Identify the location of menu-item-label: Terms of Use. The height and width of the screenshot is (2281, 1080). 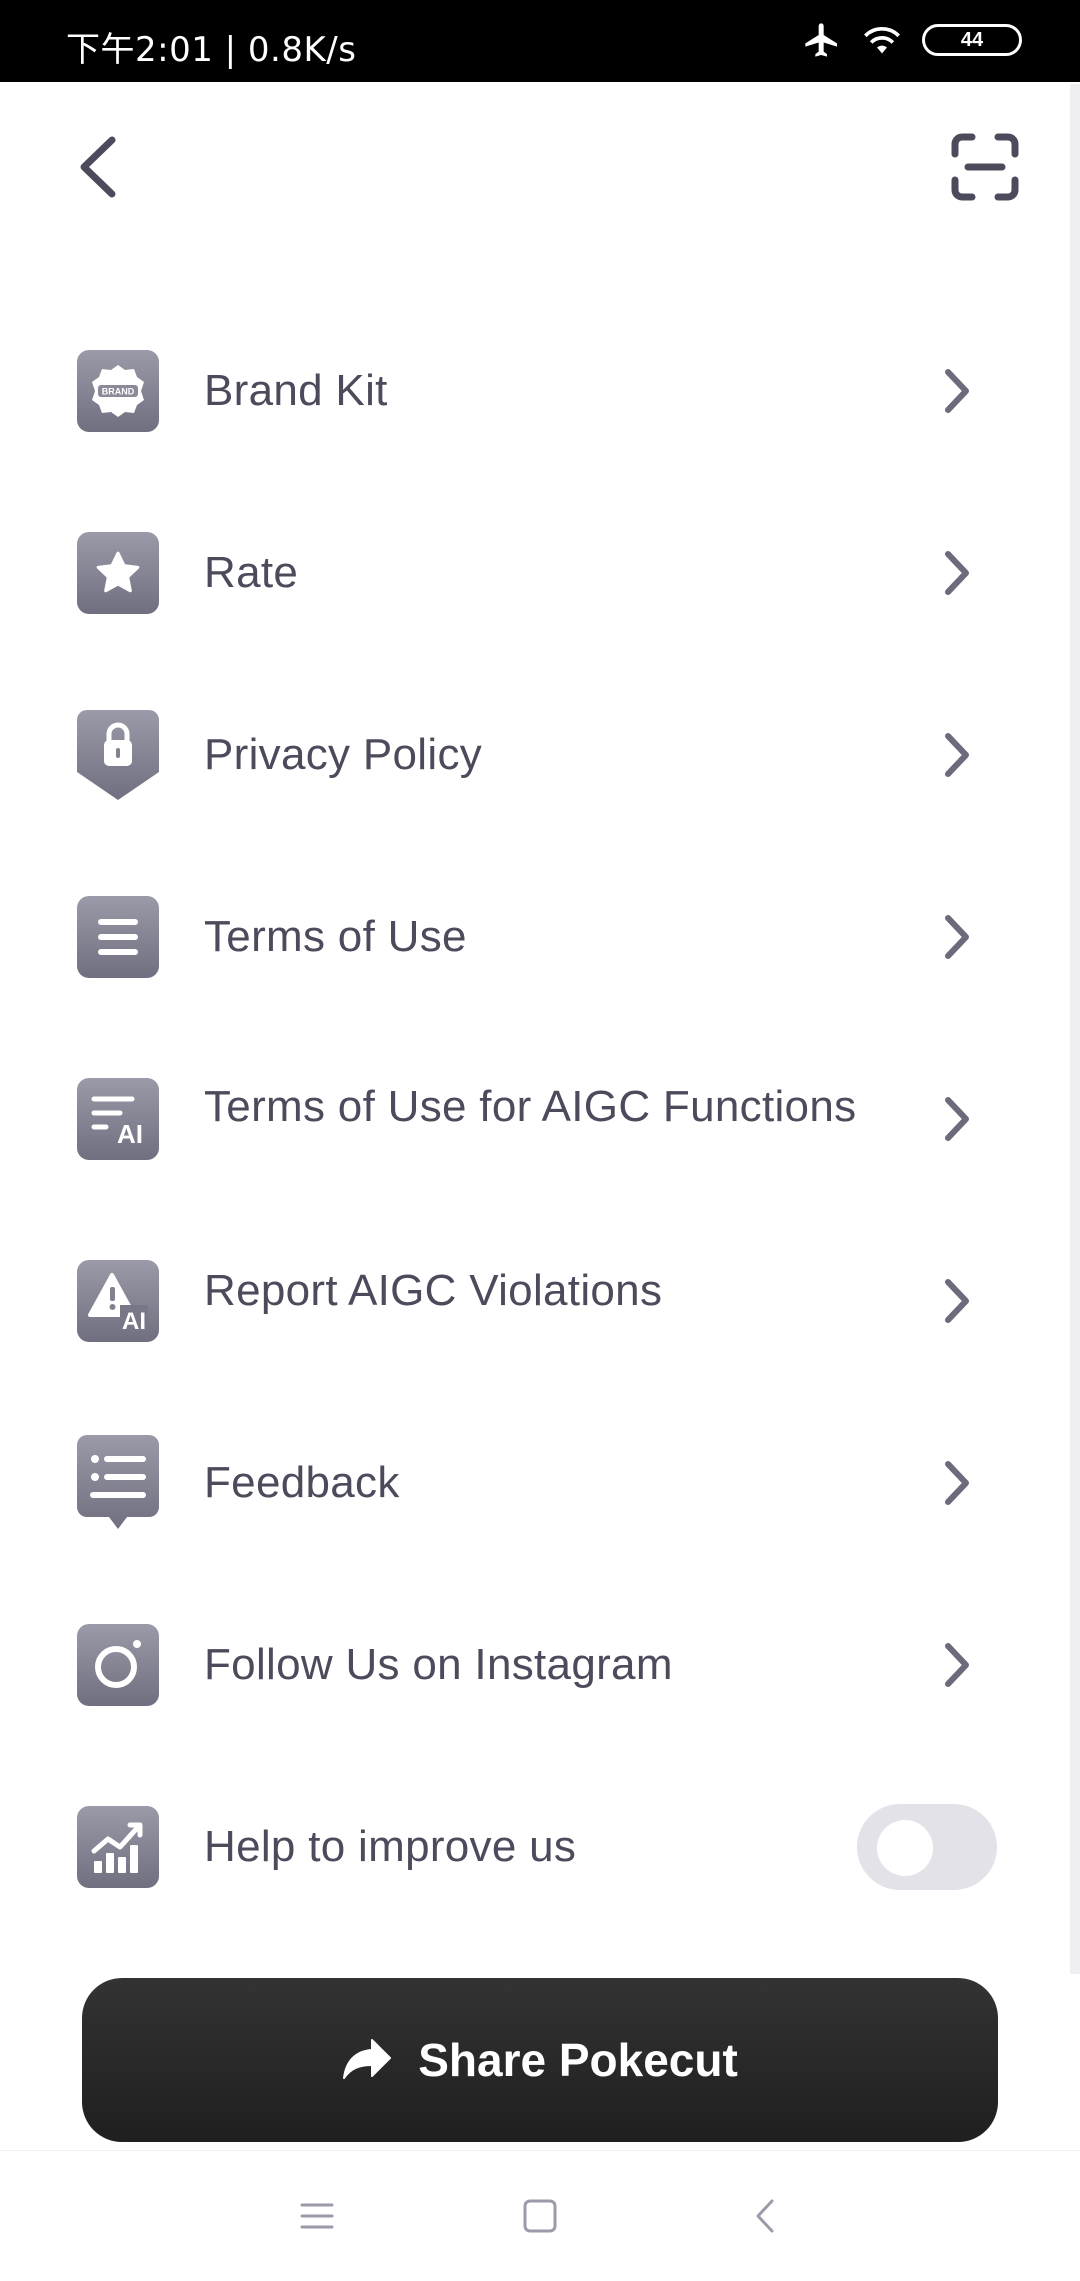
(335, 936).